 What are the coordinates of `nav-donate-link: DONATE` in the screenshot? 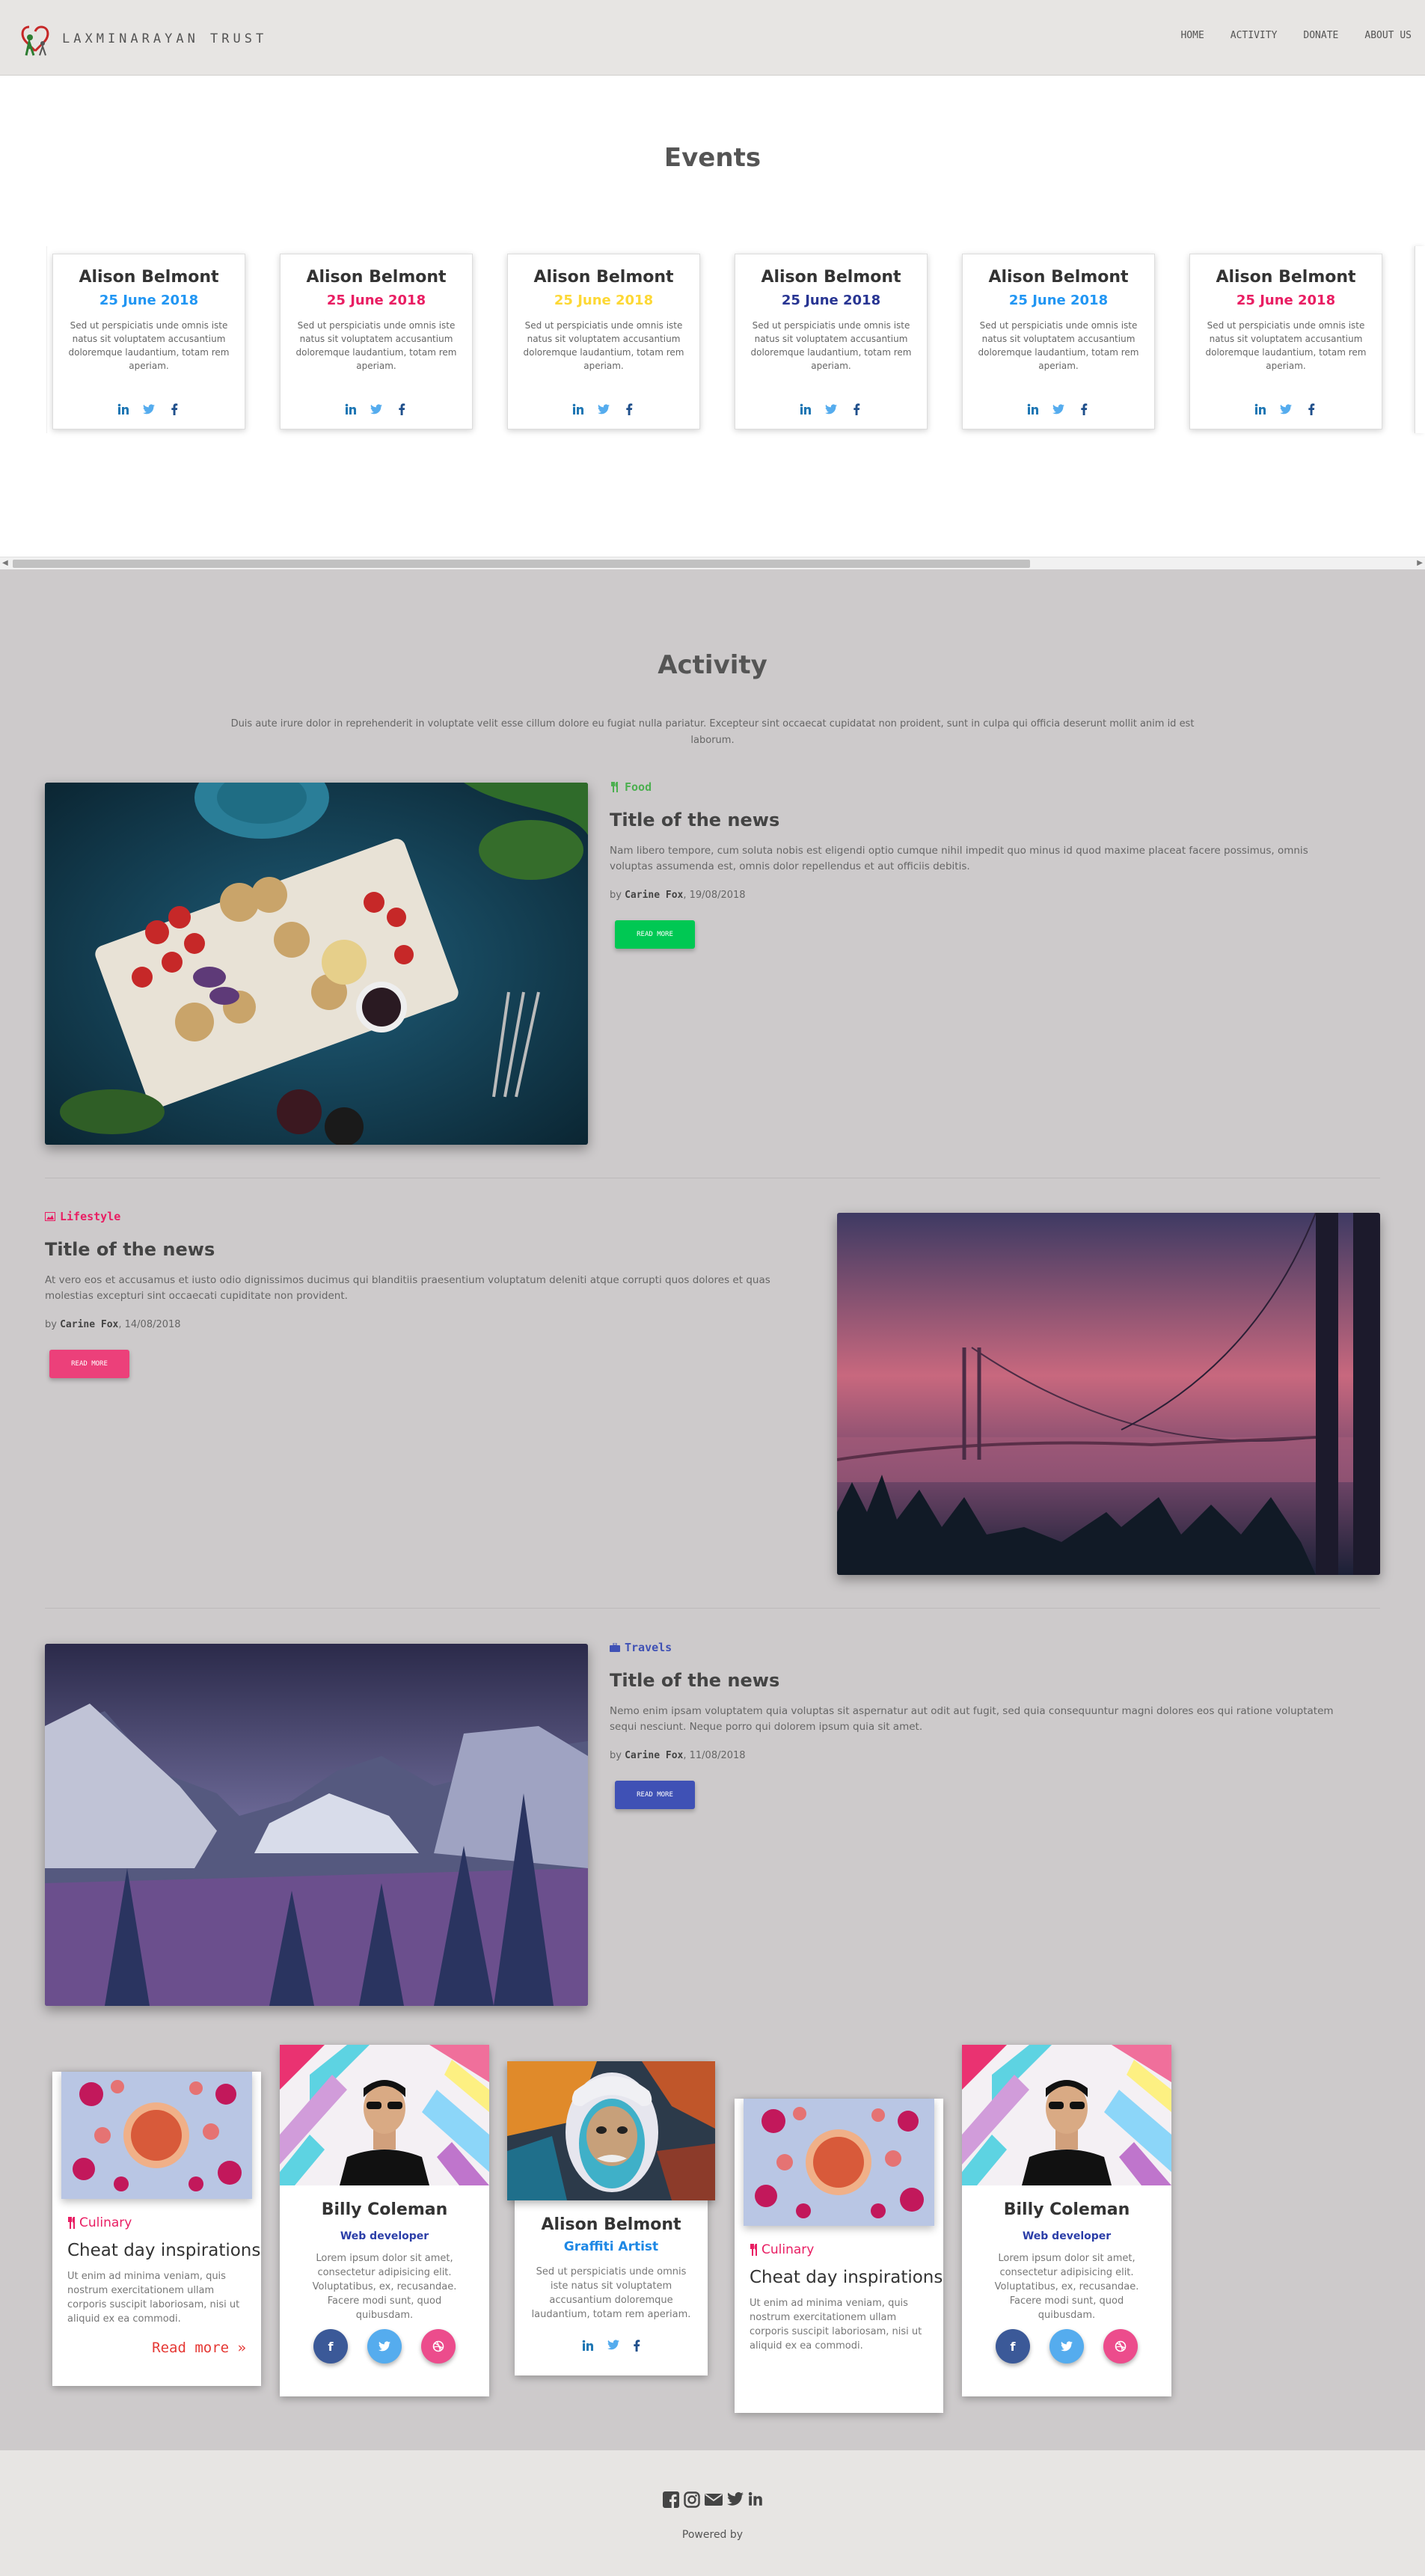 It's located at (1320, 35).